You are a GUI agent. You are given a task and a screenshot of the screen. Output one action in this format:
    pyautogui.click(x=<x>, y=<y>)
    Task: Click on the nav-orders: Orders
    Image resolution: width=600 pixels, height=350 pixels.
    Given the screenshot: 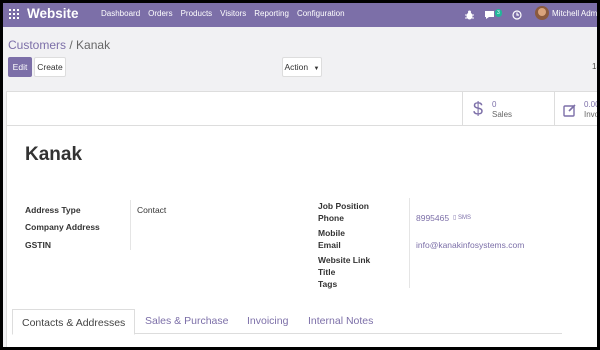 What is the action you would take?
    pyautogui.click(x=160, y=13)
    